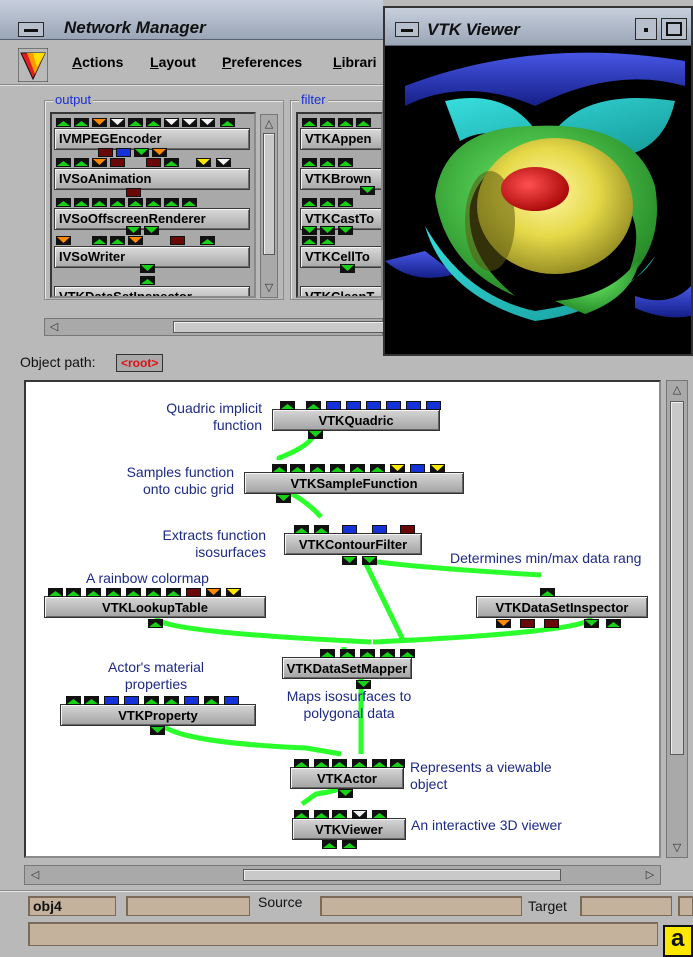 The width and height of the screenshot is (693, 957). I want to click on menu-layout: Layout, so click(173, 62).